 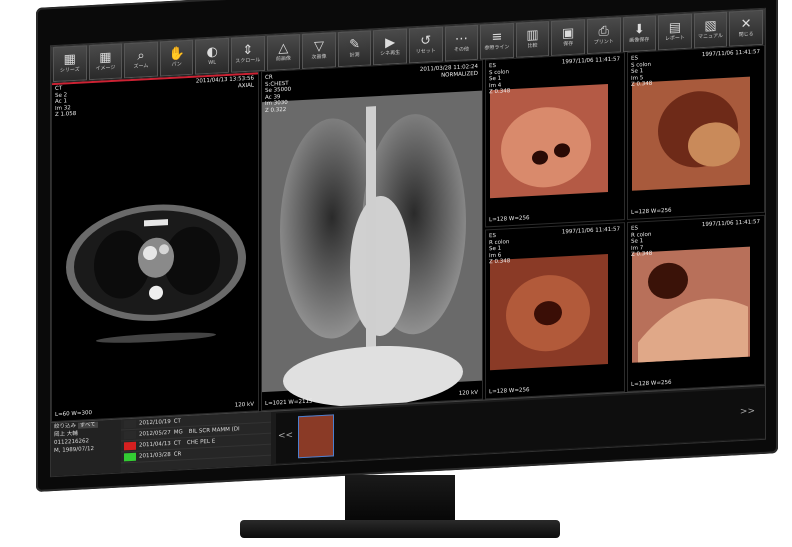 I want to click on study-date: 2011/03/28, so click(x=155, y=455).